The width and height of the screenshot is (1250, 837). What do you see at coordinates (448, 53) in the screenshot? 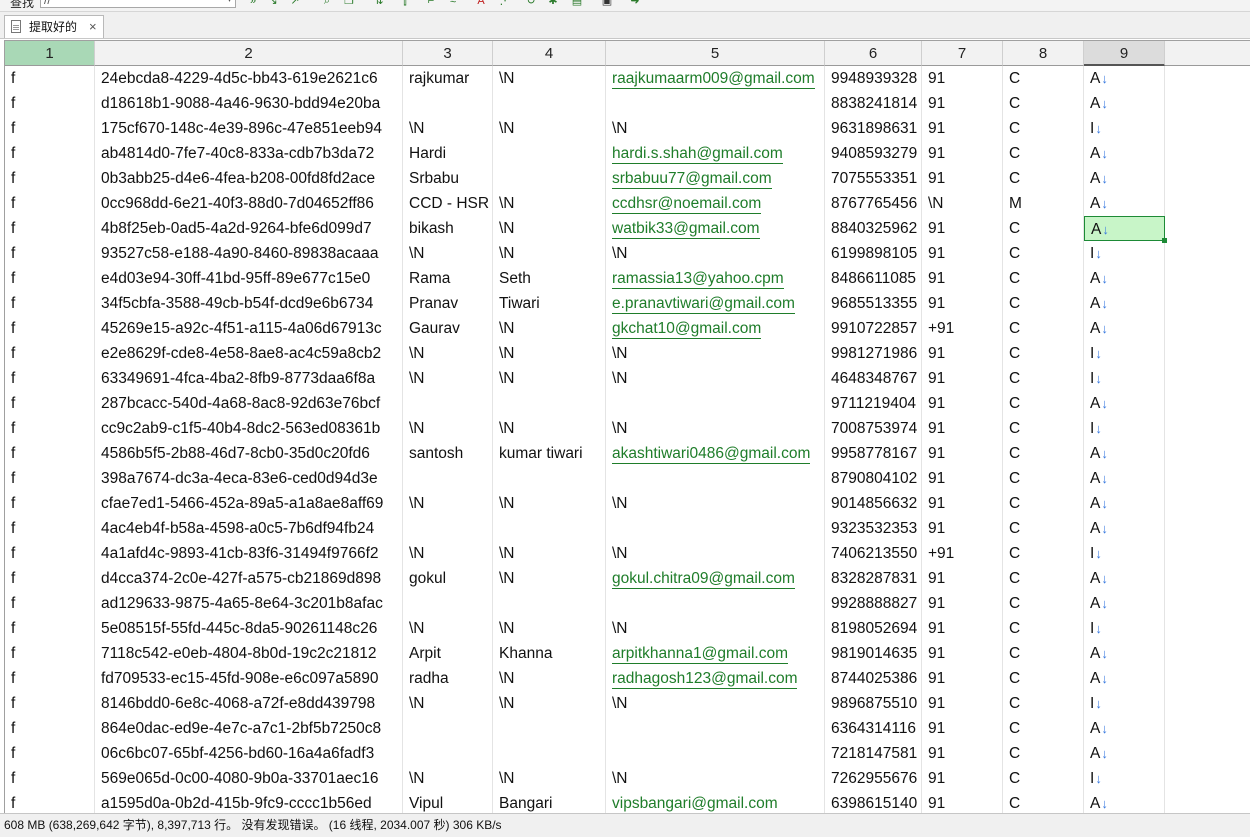
I see `column-header-3: 3` at bounding box center [448, 53].